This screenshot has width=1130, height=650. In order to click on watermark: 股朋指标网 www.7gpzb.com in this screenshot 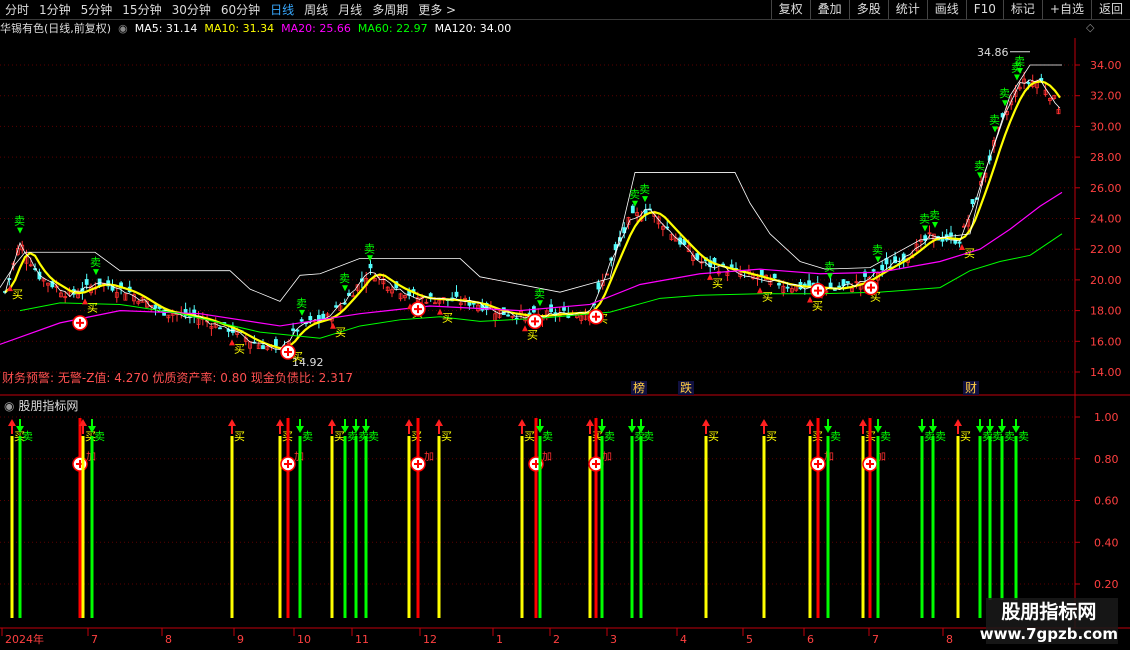, I will do `click(1049, 623)`.